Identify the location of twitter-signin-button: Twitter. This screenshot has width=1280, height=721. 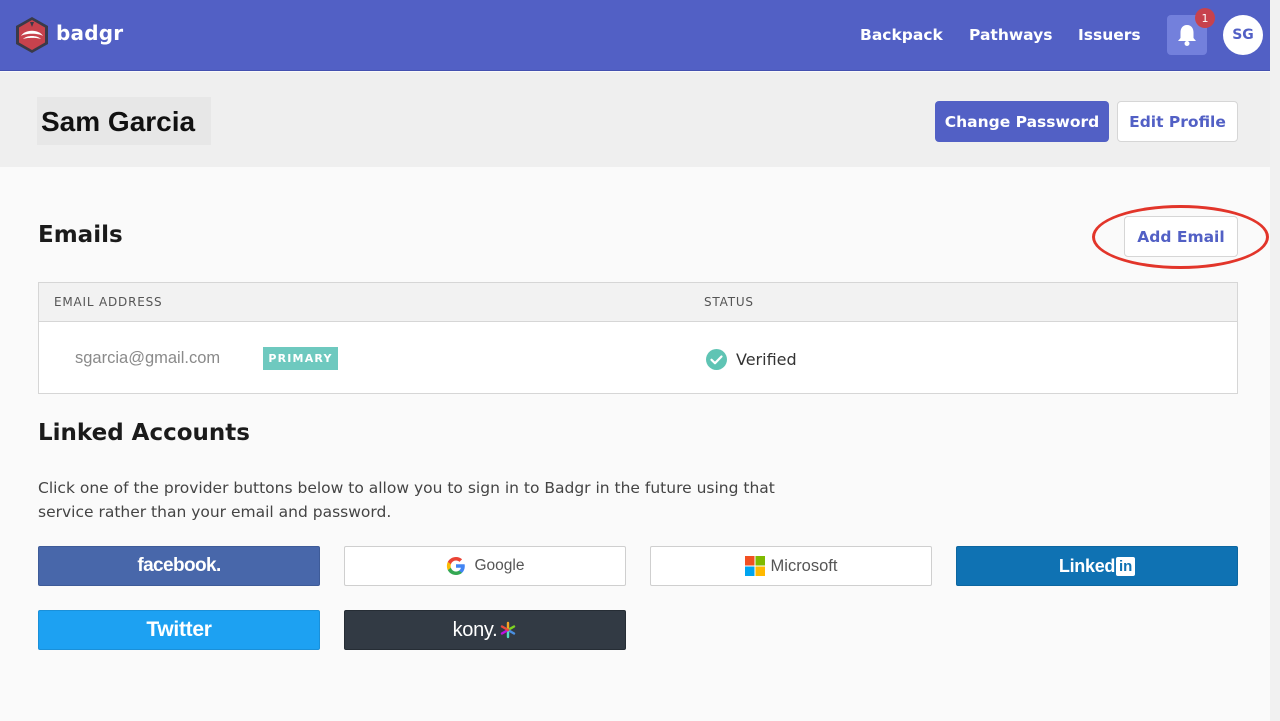
(179, 630).